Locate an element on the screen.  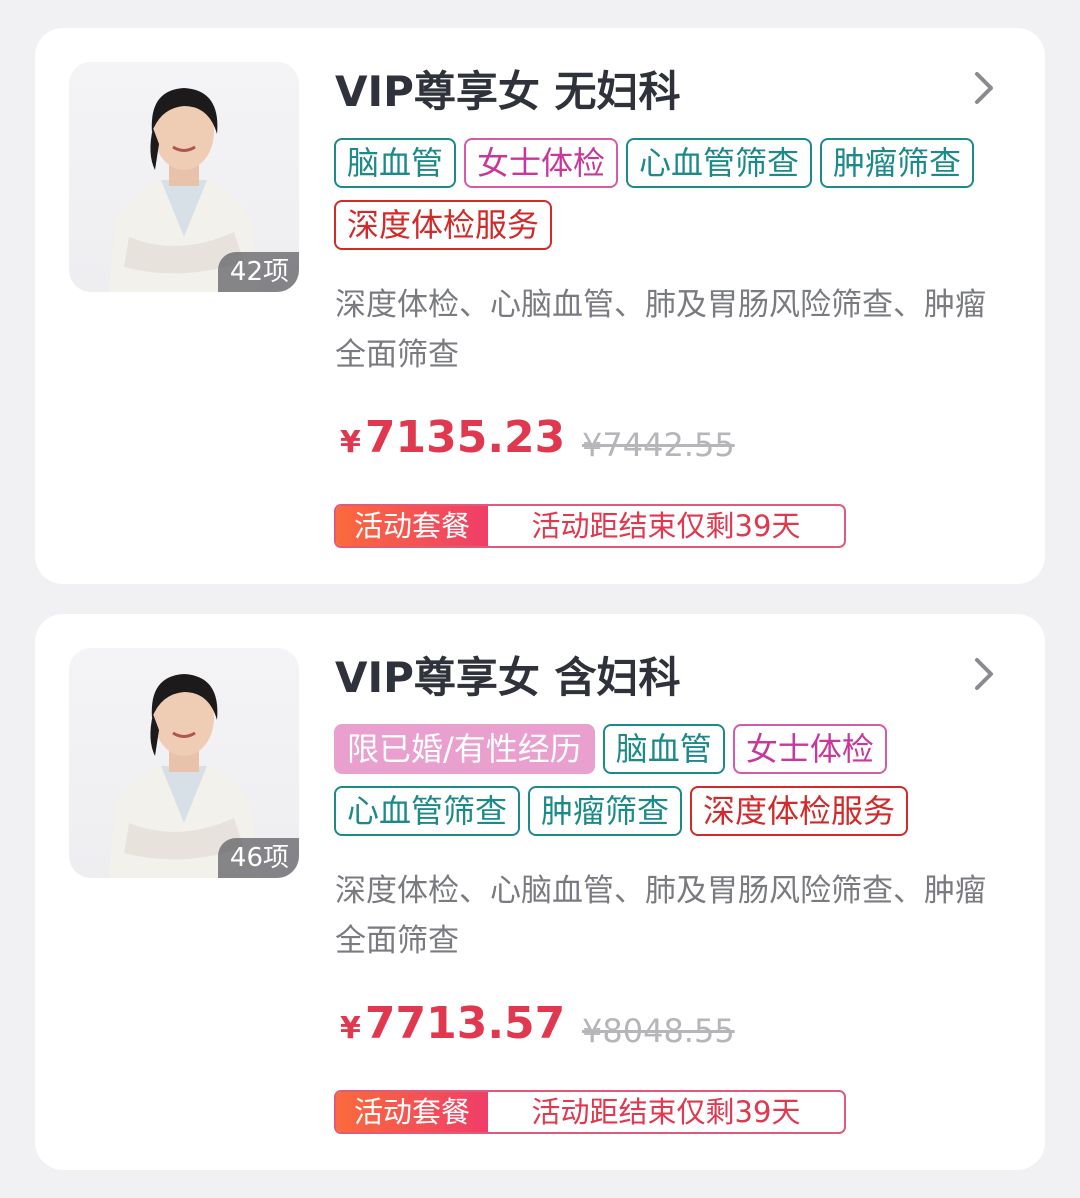
package-thumbnail: 42项 is located at coordinates (184, 177).